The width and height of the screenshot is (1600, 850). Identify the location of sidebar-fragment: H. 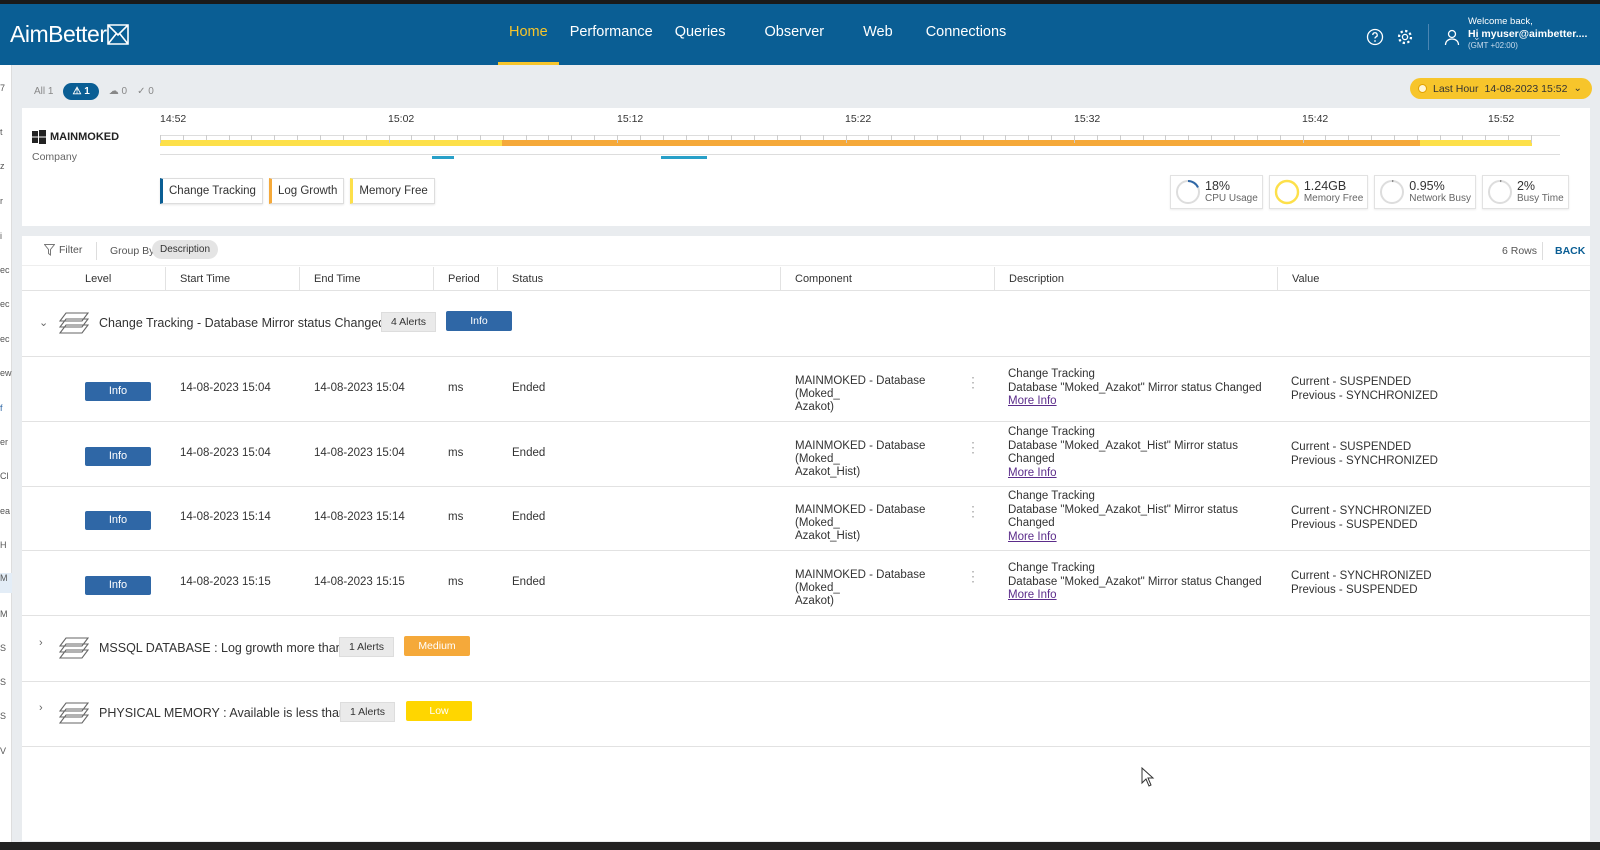
(6, 545).